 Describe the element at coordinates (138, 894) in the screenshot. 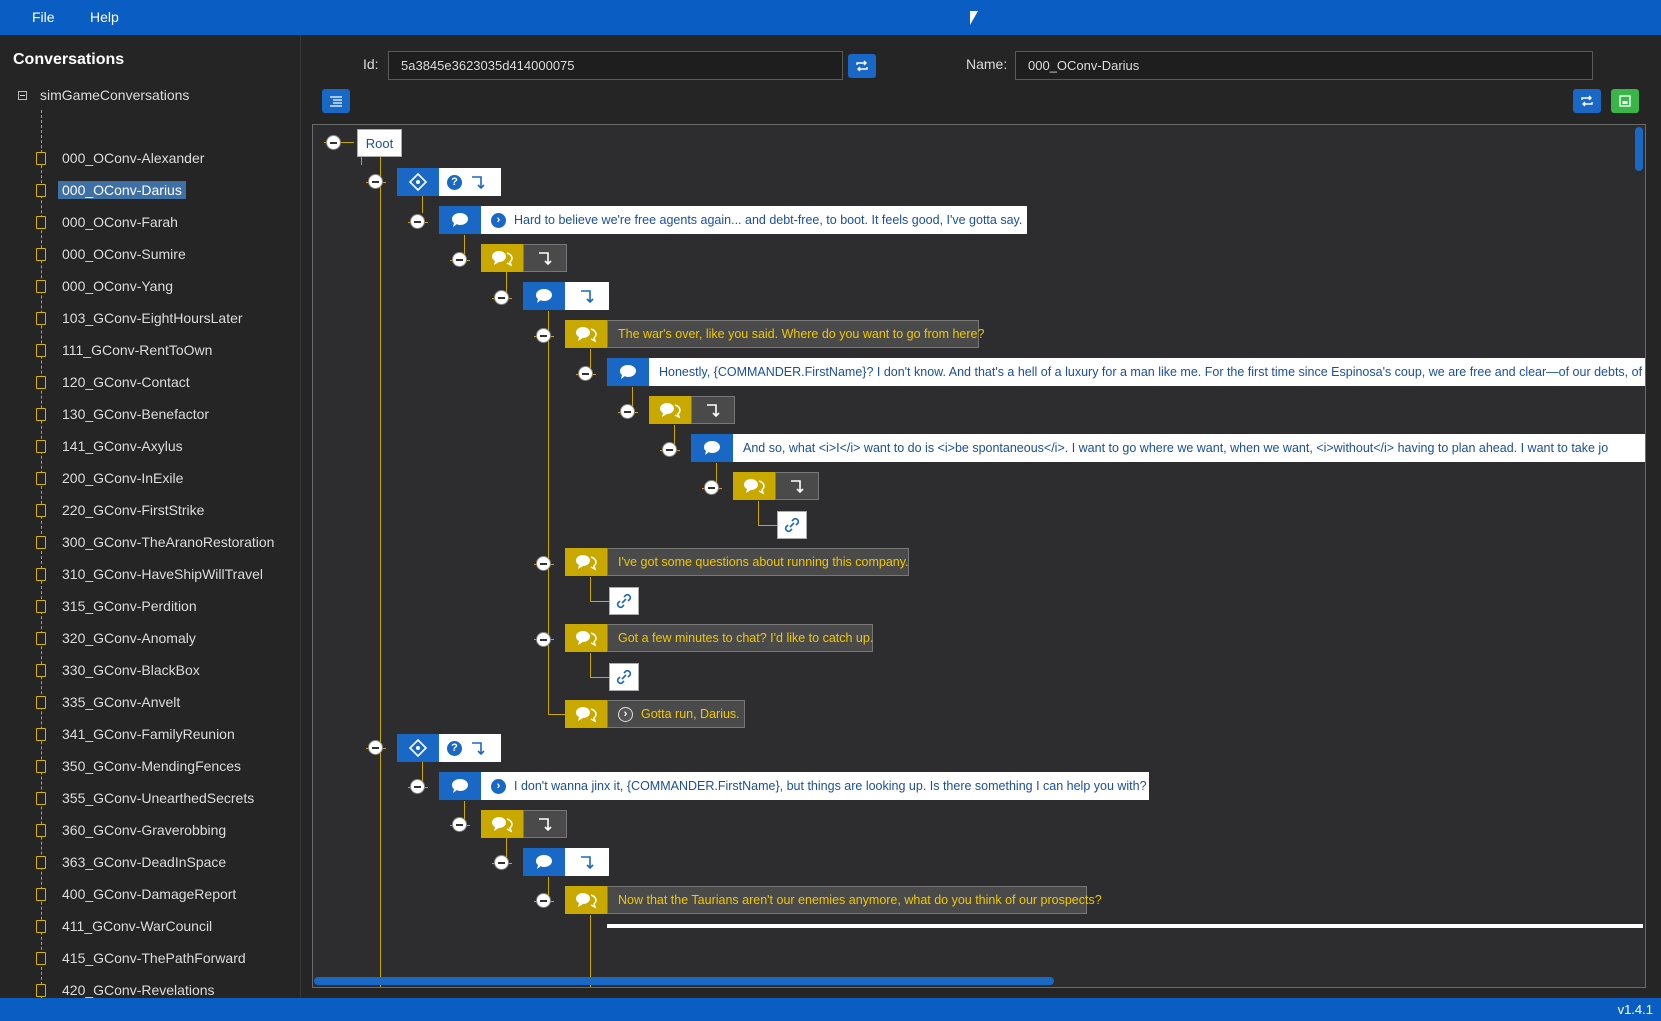

I see `sidebar-item: 400_GConv-DamageReport` at that location.